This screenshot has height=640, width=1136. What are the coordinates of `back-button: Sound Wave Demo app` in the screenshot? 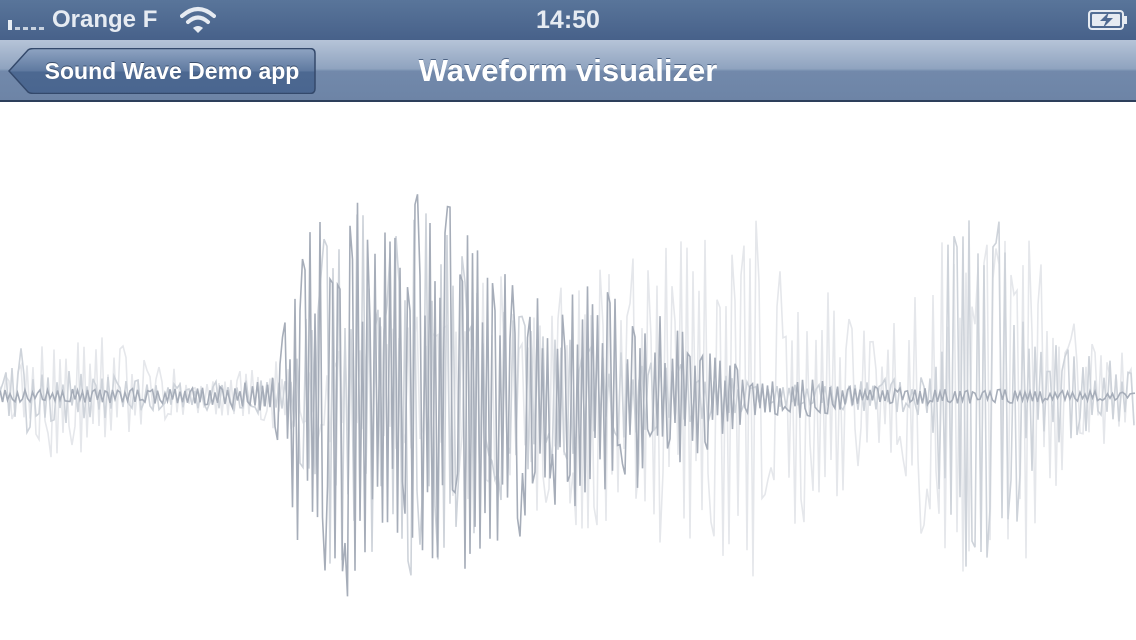 It's located at (162, 71).